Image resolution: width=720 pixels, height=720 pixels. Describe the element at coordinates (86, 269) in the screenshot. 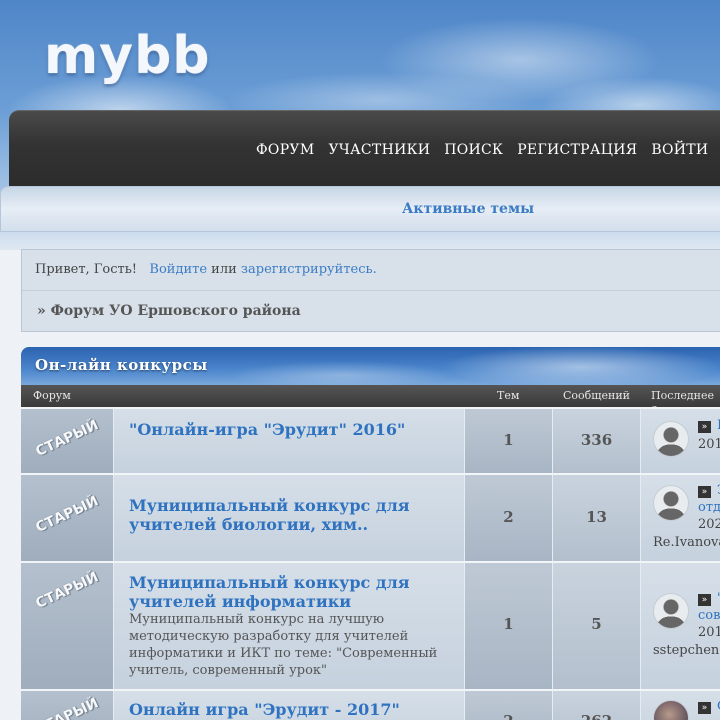

I see `greeting-text: Привет, Гость!` at that location.